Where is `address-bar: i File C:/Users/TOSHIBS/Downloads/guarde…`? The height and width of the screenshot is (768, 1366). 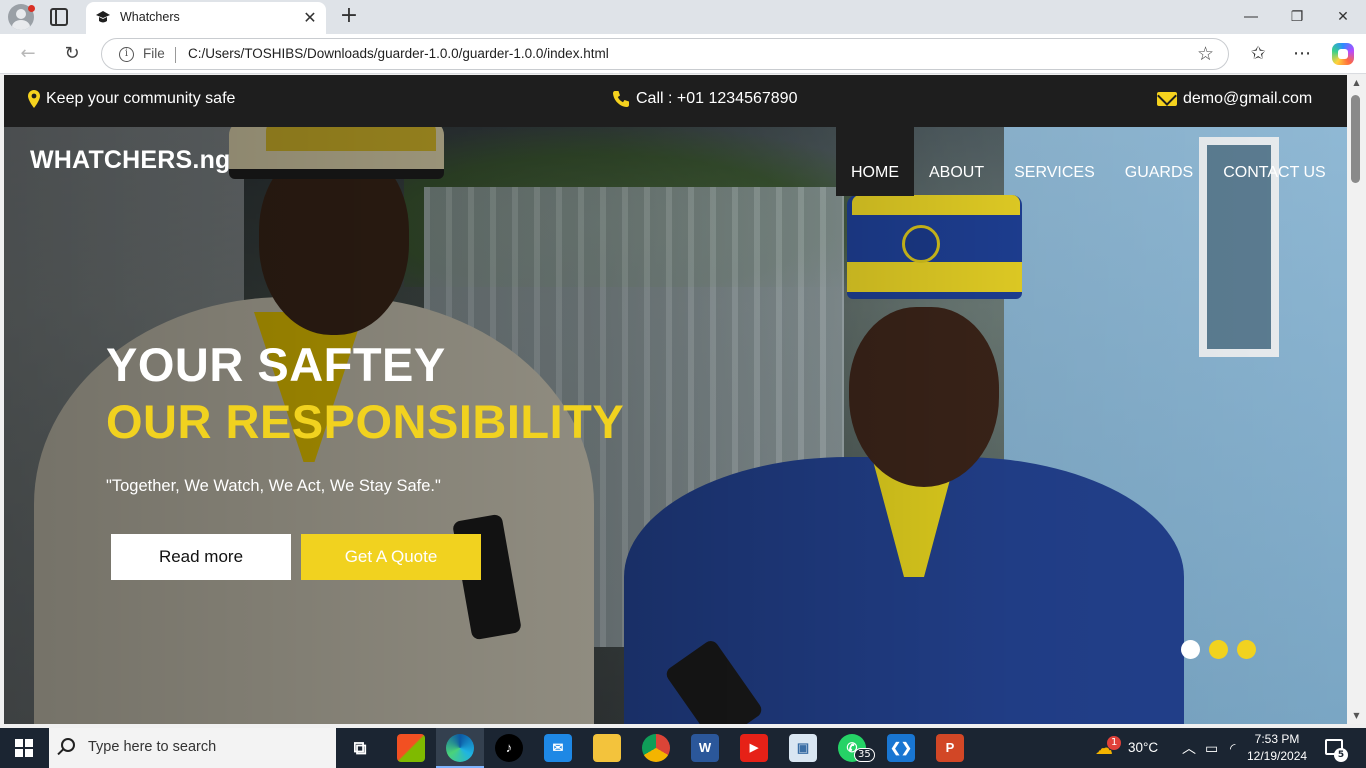 address-bar: i File C:/Users/TOSHIBS/Downloads/guarde… is located at coordinates (665, 54).